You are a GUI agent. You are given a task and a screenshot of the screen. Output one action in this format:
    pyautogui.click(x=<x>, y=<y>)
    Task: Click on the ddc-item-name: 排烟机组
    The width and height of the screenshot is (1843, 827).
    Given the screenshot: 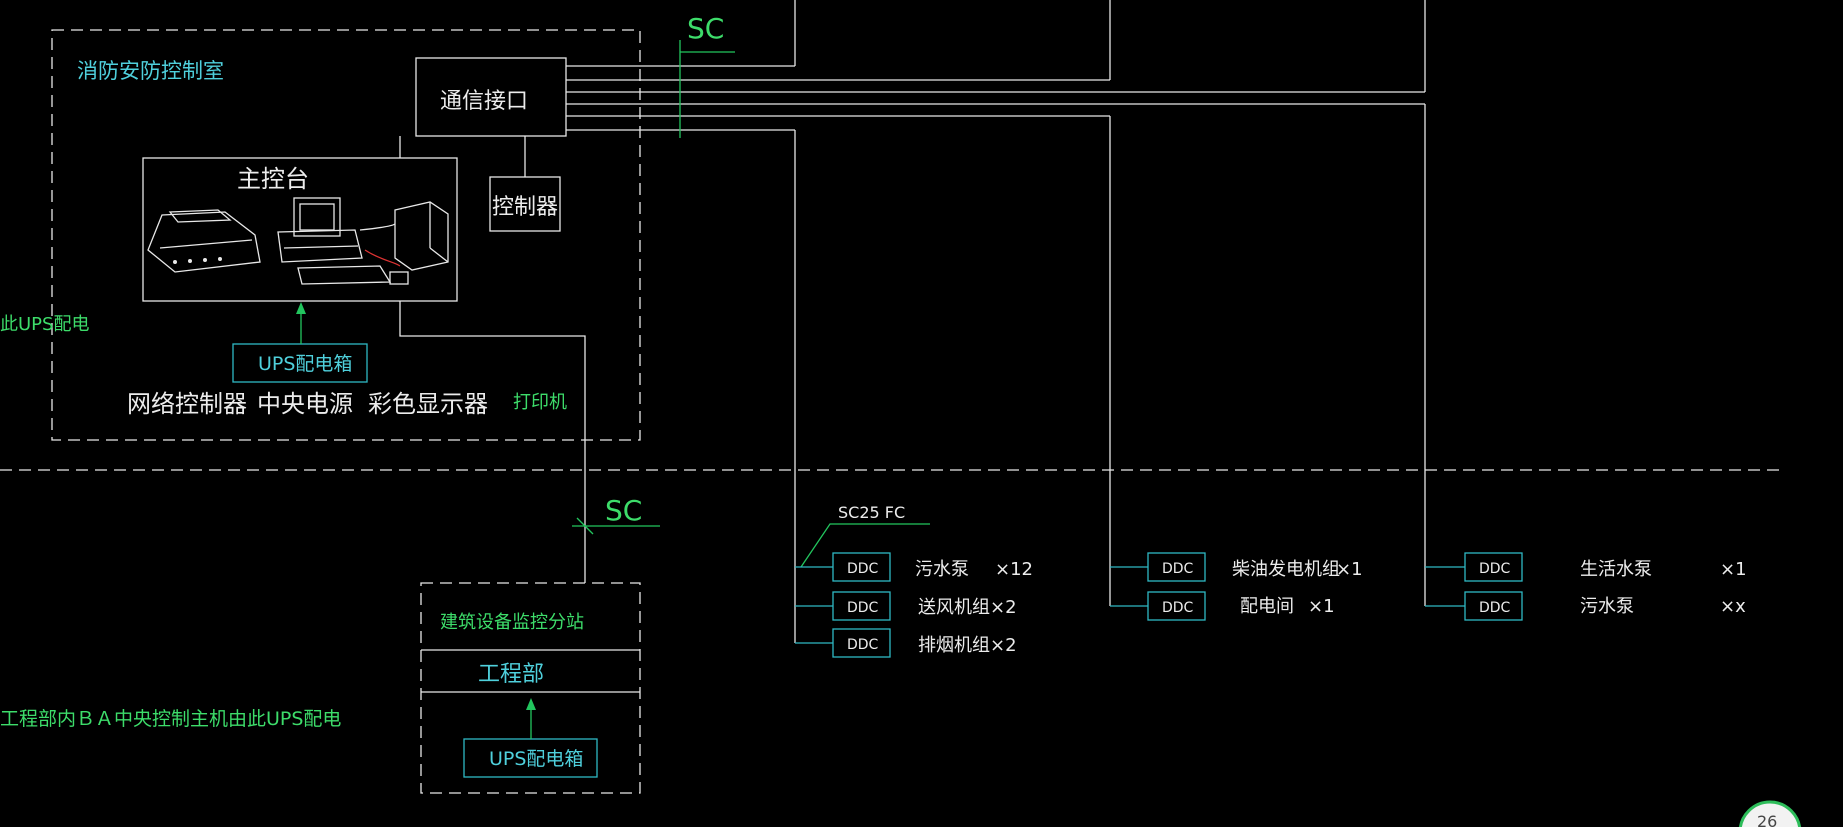 What is the action you would take?
    pyautogui.click(x=954, y=645)
    